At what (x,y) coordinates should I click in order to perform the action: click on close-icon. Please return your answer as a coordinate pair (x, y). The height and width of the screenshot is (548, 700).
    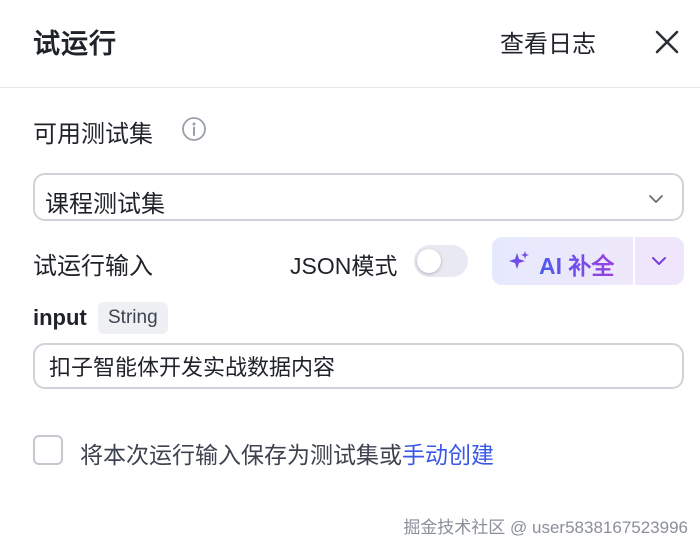
    Looking at the image, I should click on (667, 42).